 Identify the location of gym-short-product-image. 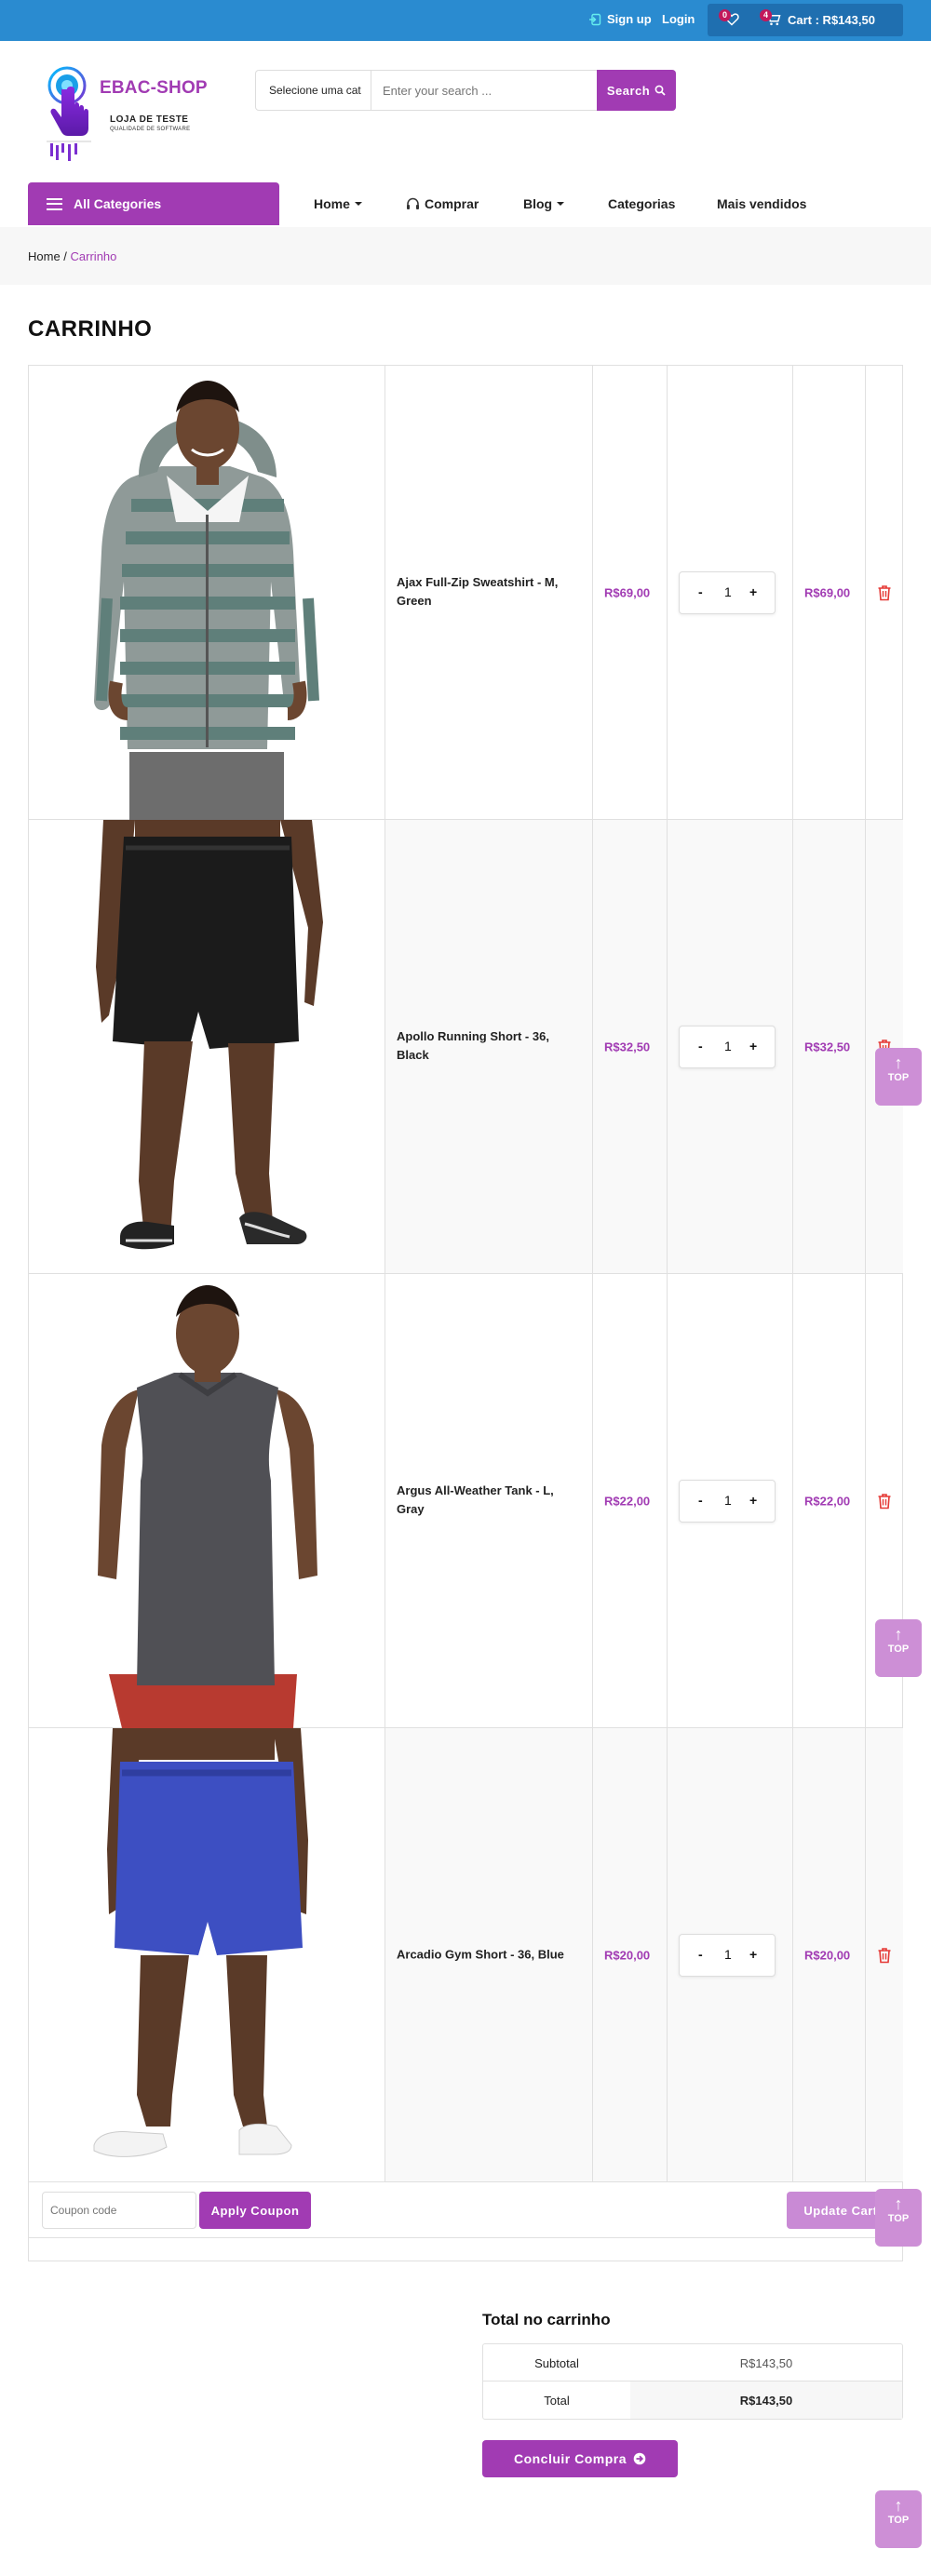
(200, 1942).